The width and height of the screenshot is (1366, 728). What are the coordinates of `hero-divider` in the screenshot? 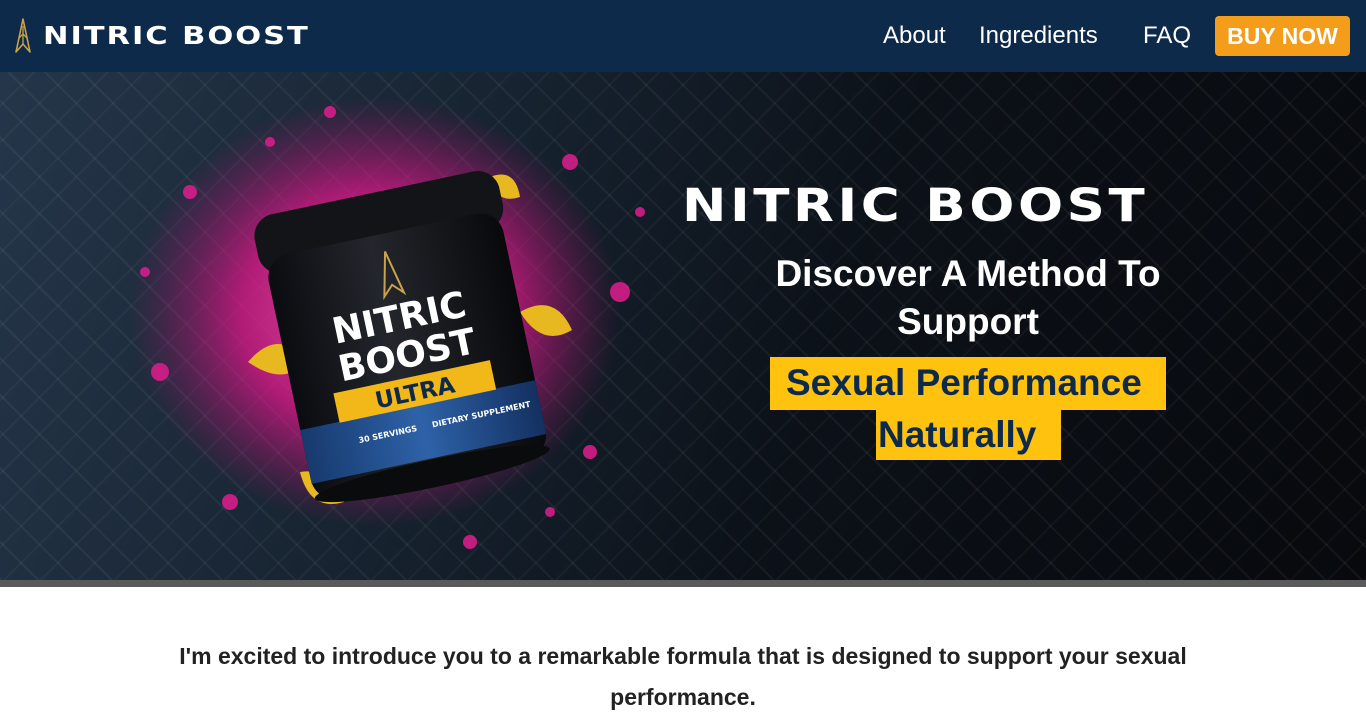 It's located at (683, 583).